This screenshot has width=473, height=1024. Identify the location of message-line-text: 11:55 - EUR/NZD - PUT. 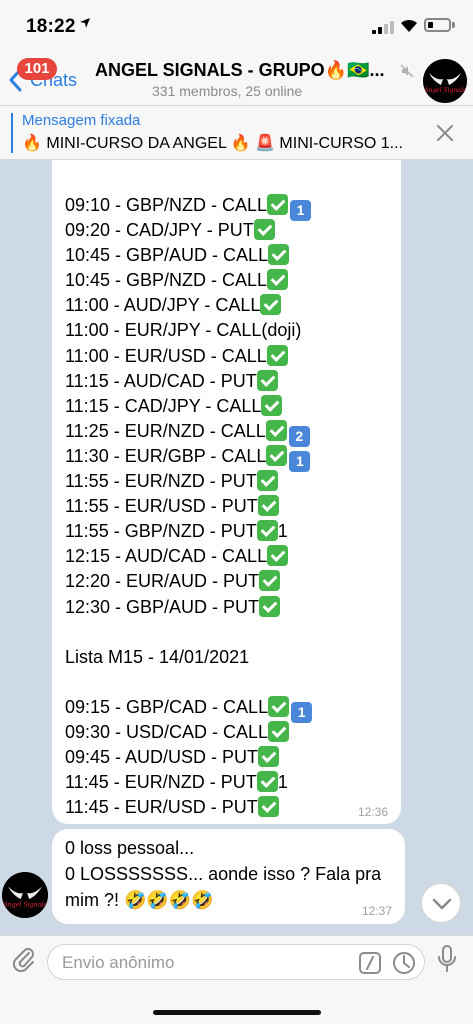
(161, 481).